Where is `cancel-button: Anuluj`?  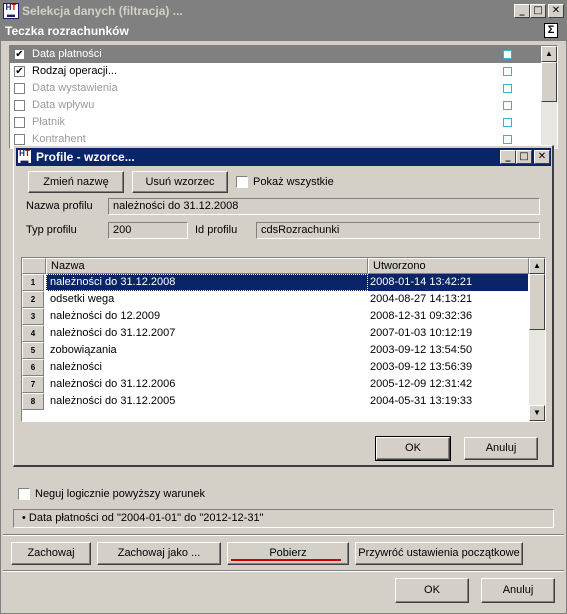
cancel-button: Anuluj is located at coordinates (518, 590).